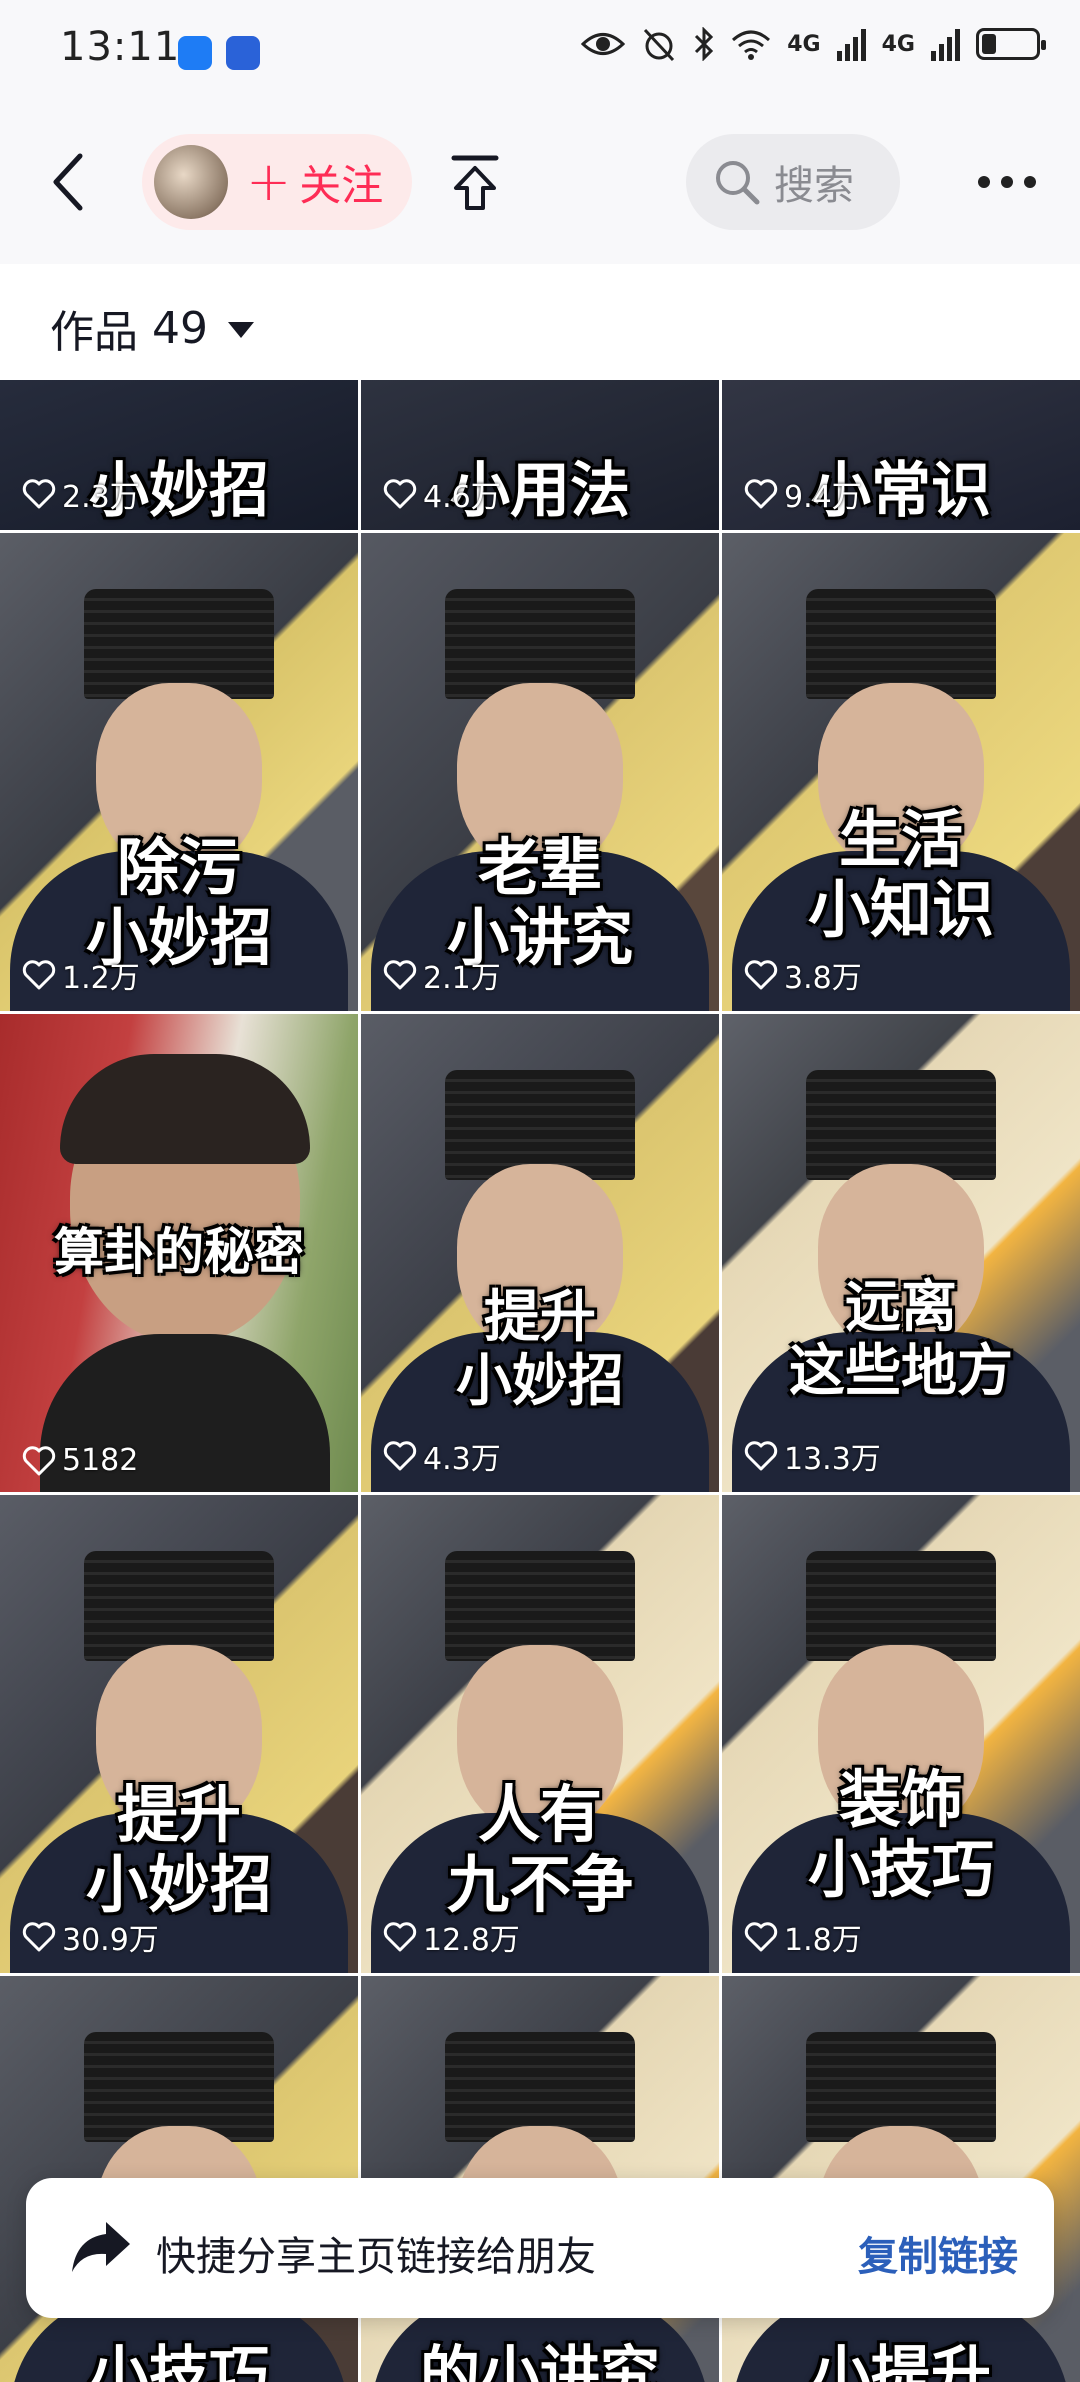 The image size is (1080, 2382). Describe the element at coordinates (901, 1253) in the screenshot. I see `video-thumbnail: 远离 这些地方 13.3万` at that location.